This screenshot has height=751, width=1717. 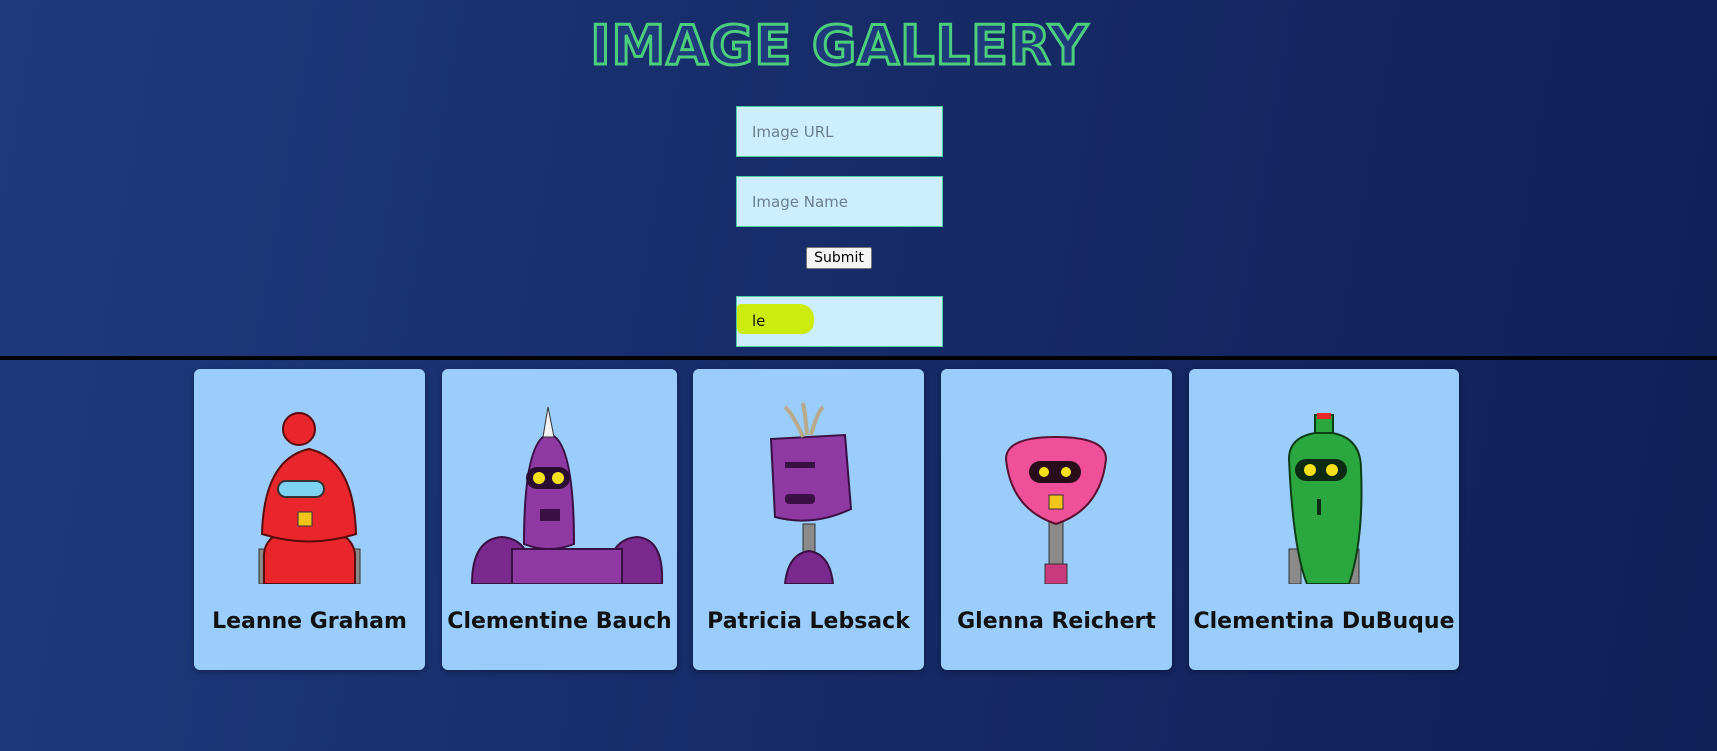 I want to click on red-robot-icon, so click(x=309, y=498).